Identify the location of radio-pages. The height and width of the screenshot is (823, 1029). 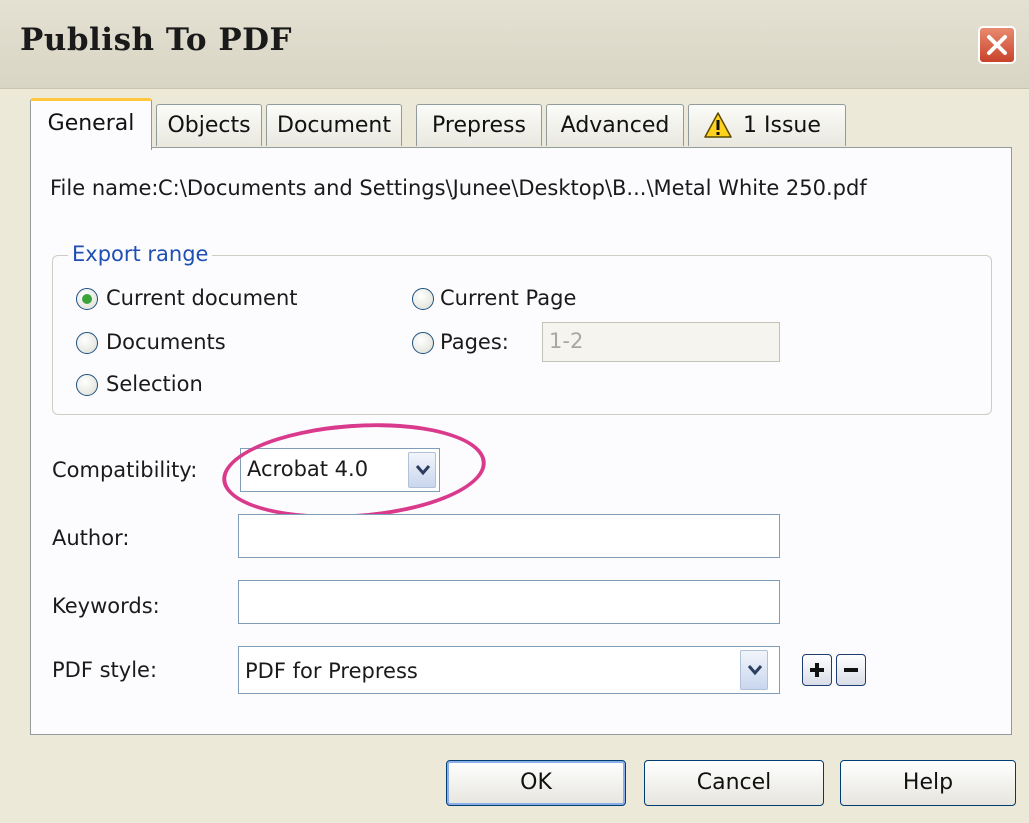
(423, 343).